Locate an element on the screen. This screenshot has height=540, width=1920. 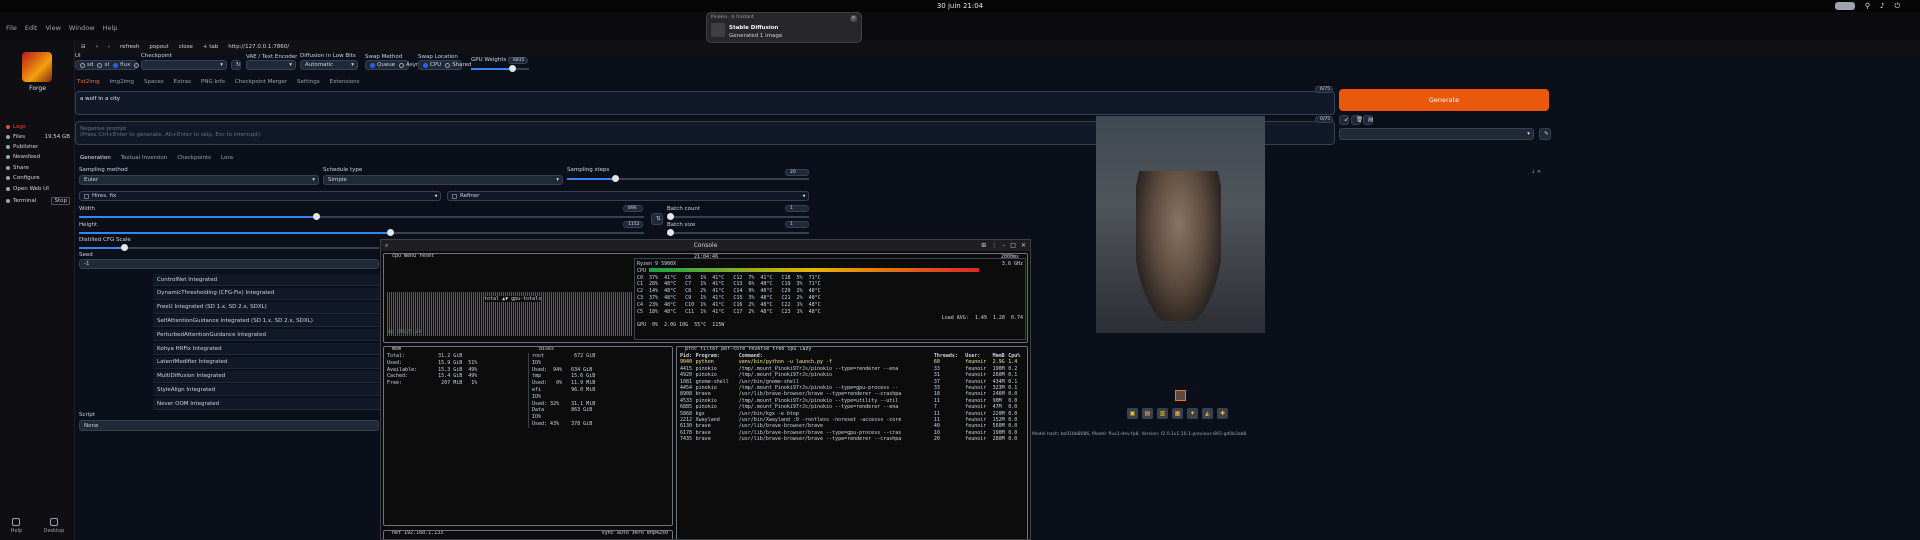
minimize-icon: – is located at coordinates (1003, 245).